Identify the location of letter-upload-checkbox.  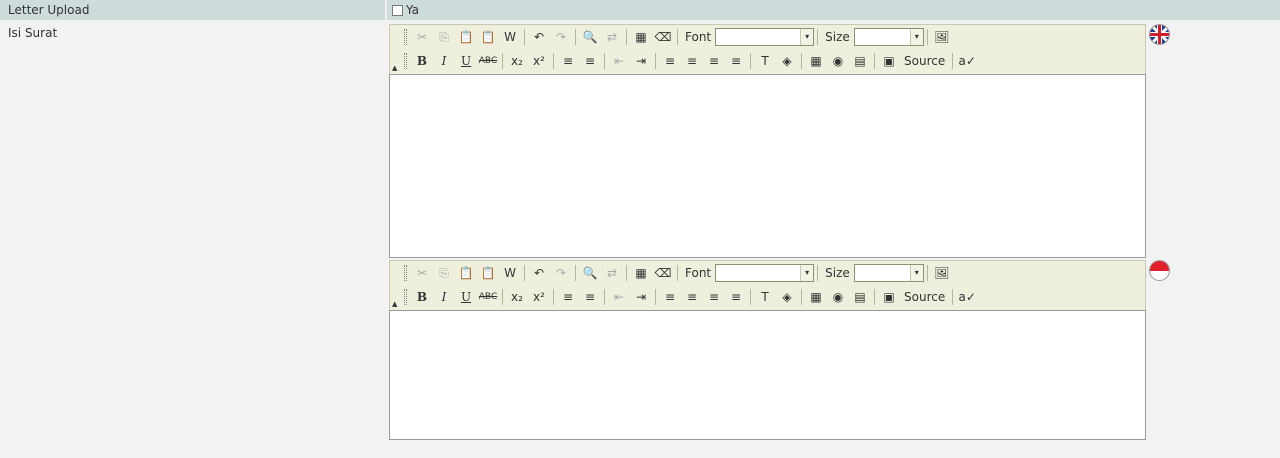
(397, 10).